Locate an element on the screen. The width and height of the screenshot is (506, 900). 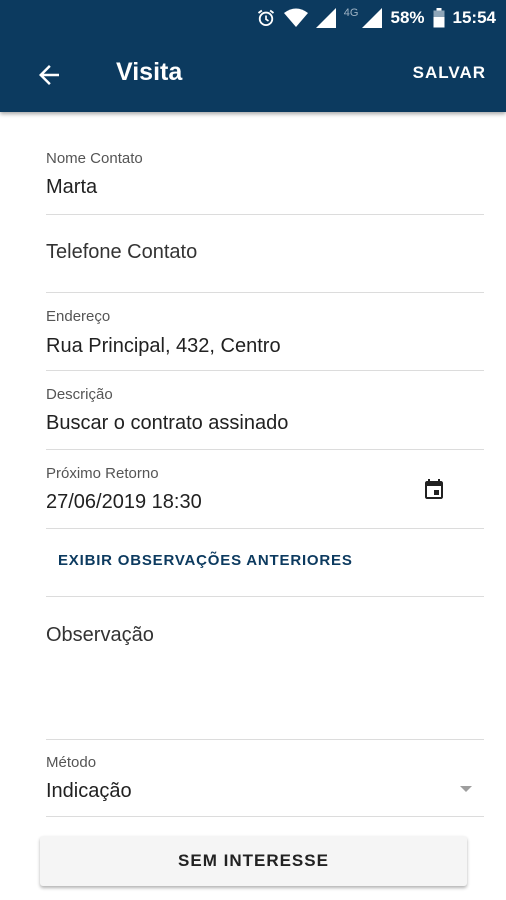
metodo-value: Indicação is located at coordinates (89, 791).